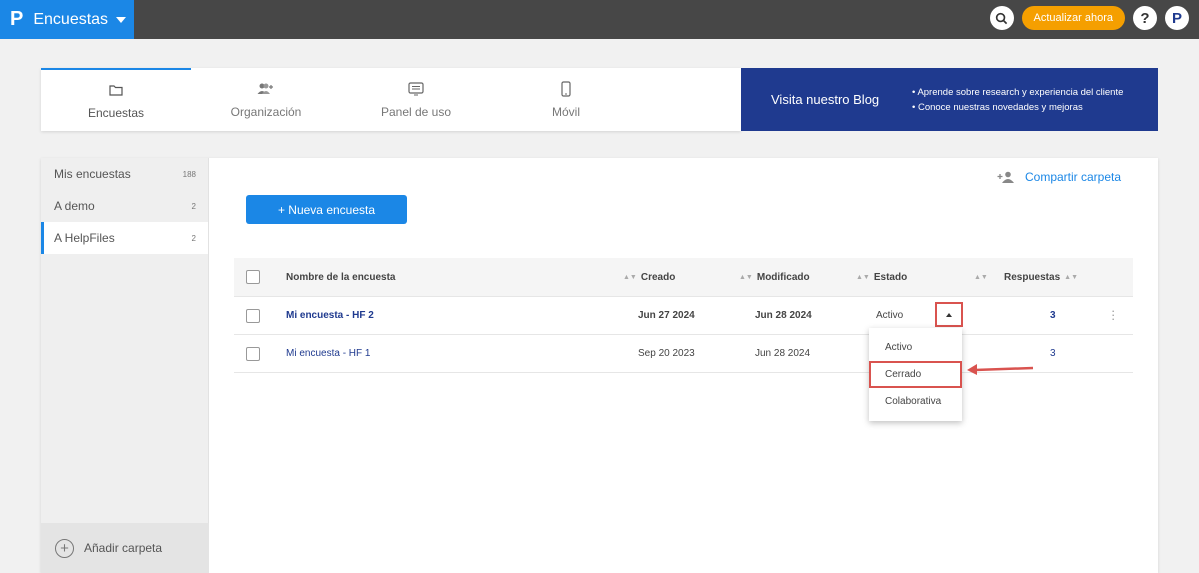 This screenshot has height=573, width=1199. I want to click on add-folder-label: Añadir carpeta, so click(123, 548).